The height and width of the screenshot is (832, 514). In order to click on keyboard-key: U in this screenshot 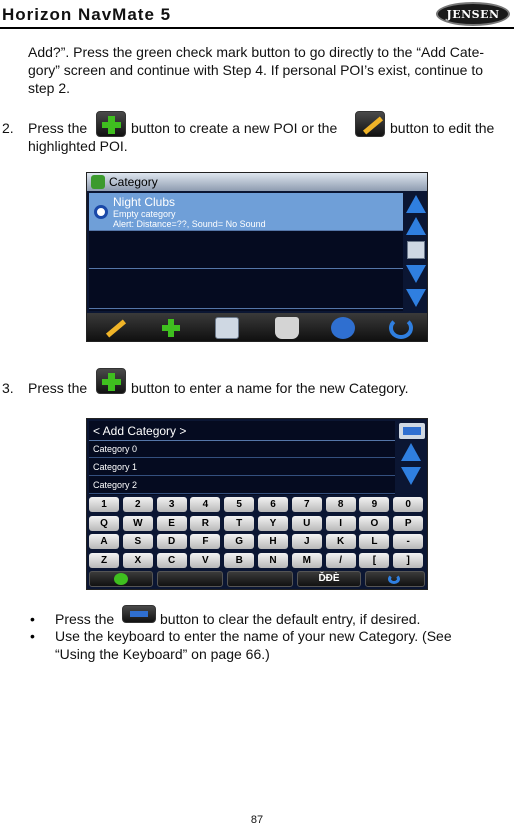, I will do `click(306, 523)`.